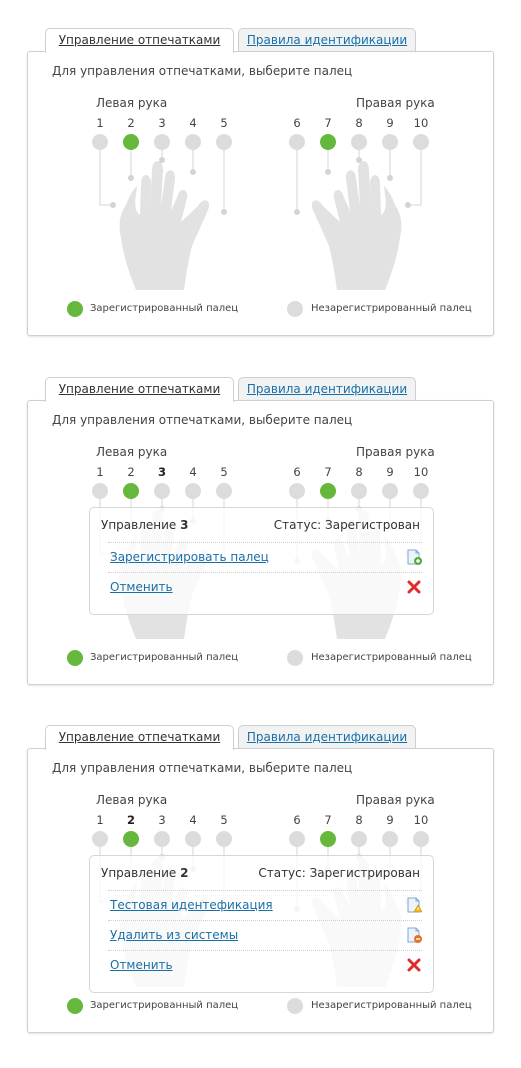 The height and width of the screenshot is (1068, 521). What do you see at coordinates (414, 935) in the screenshot?
I see `document-remove-icon` at bounding box center [414, 935].